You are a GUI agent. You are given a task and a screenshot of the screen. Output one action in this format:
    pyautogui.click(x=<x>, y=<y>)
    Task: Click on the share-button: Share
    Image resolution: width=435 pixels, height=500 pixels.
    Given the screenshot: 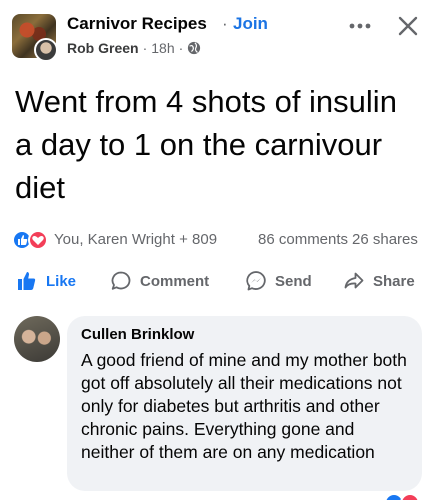 What is the action you would take?
    pyautogui.click(x=379, y=281)
    